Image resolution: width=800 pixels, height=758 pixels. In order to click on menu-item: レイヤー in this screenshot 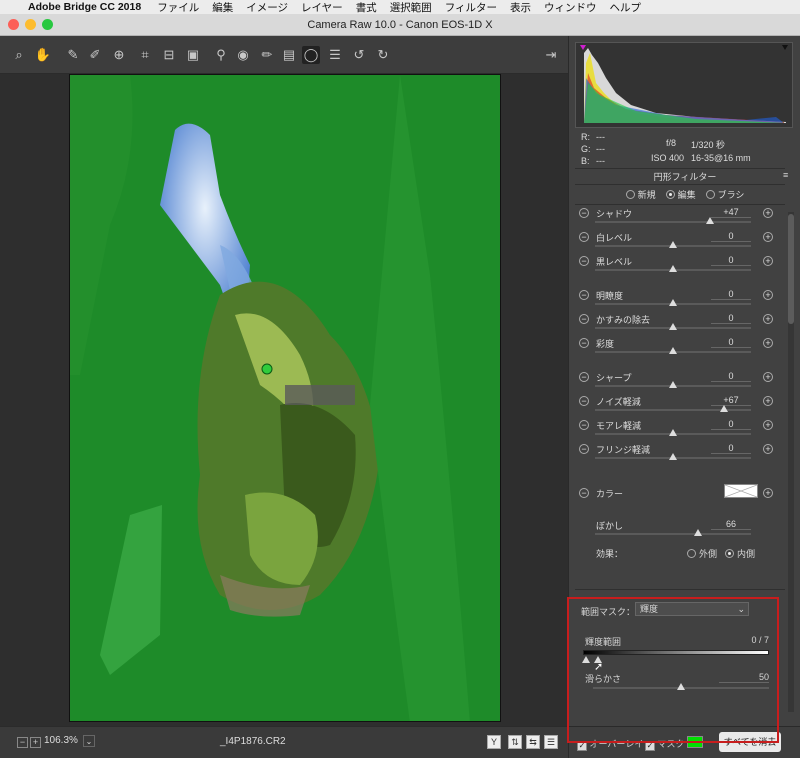, I will do `click(322, 7)`.